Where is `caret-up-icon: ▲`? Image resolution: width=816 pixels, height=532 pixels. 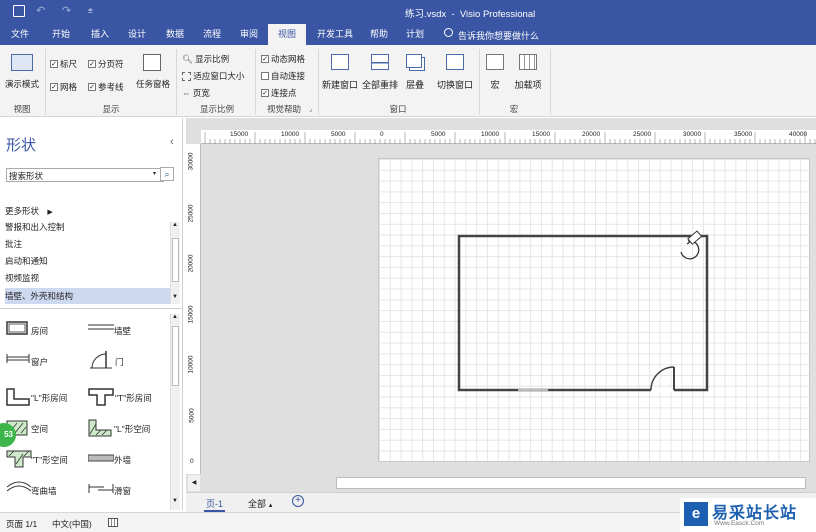 caret-up-icon: ▲ is located at coordinates (270, 506).